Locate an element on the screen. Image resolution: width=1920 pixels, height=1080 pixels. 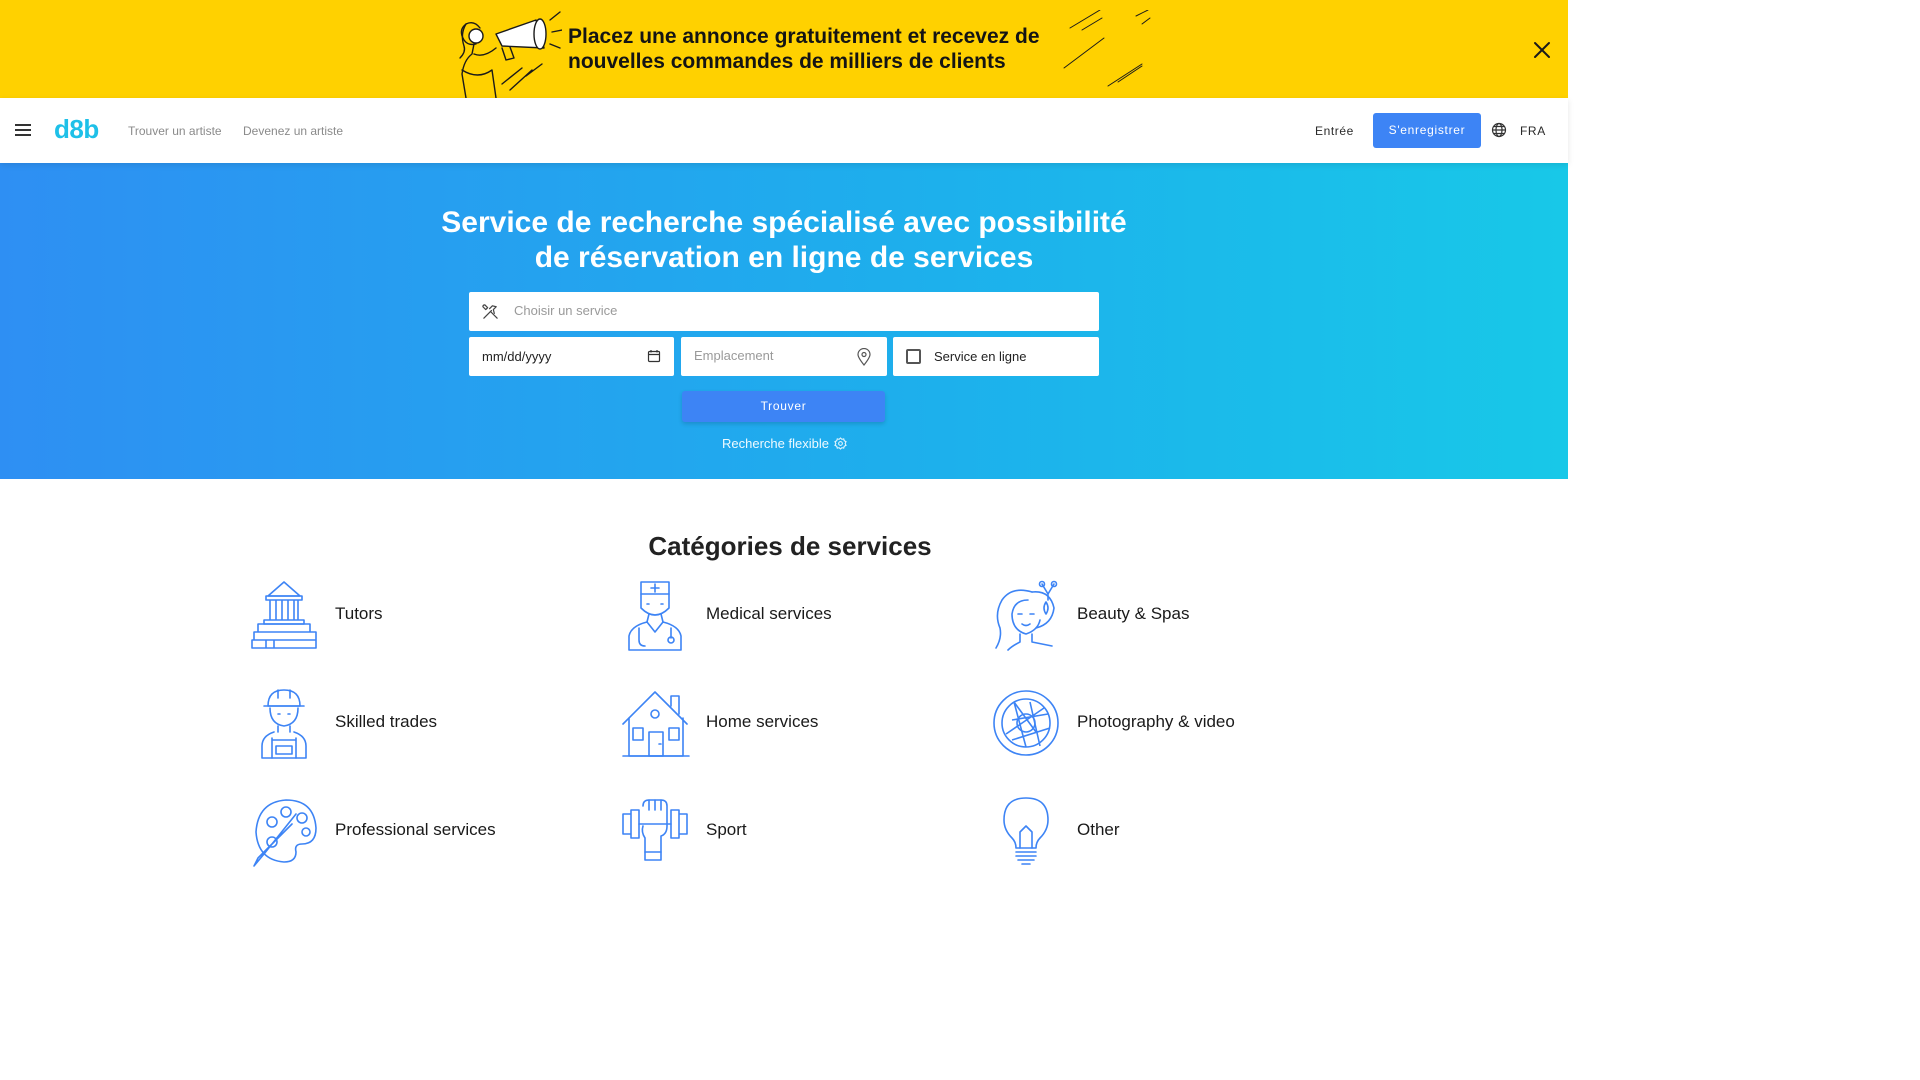
decorative-lines is located at coordinates (1107, 48).